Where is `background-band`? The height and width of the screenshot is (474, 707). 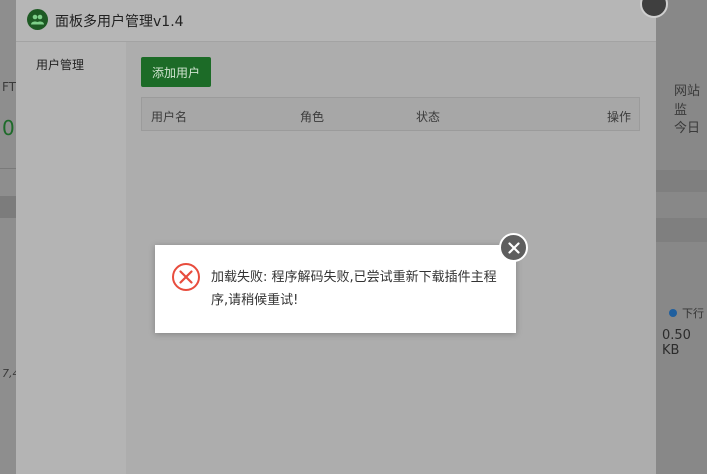
background-band is located at coordinates (8, 207).